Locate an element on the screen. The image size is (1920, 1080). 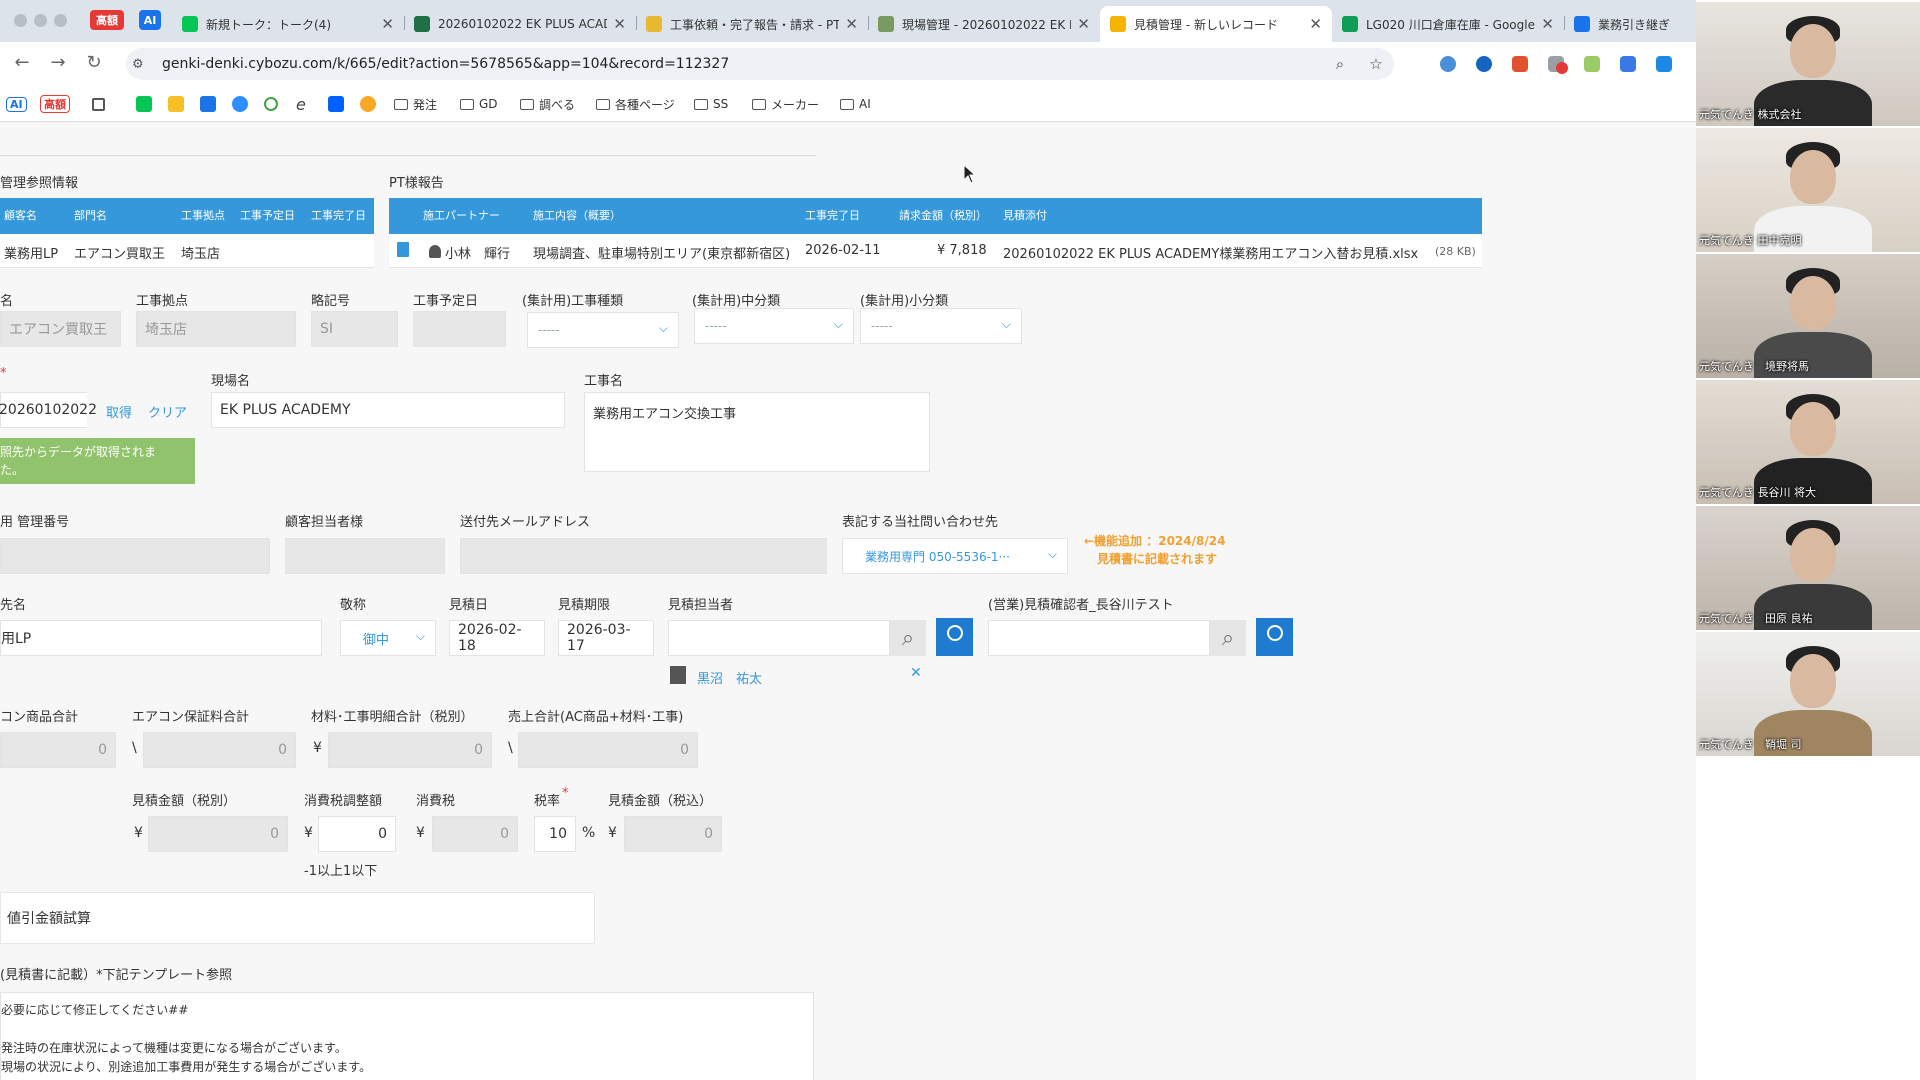
extension-panel-icon is located at coordinates (1664, 64).